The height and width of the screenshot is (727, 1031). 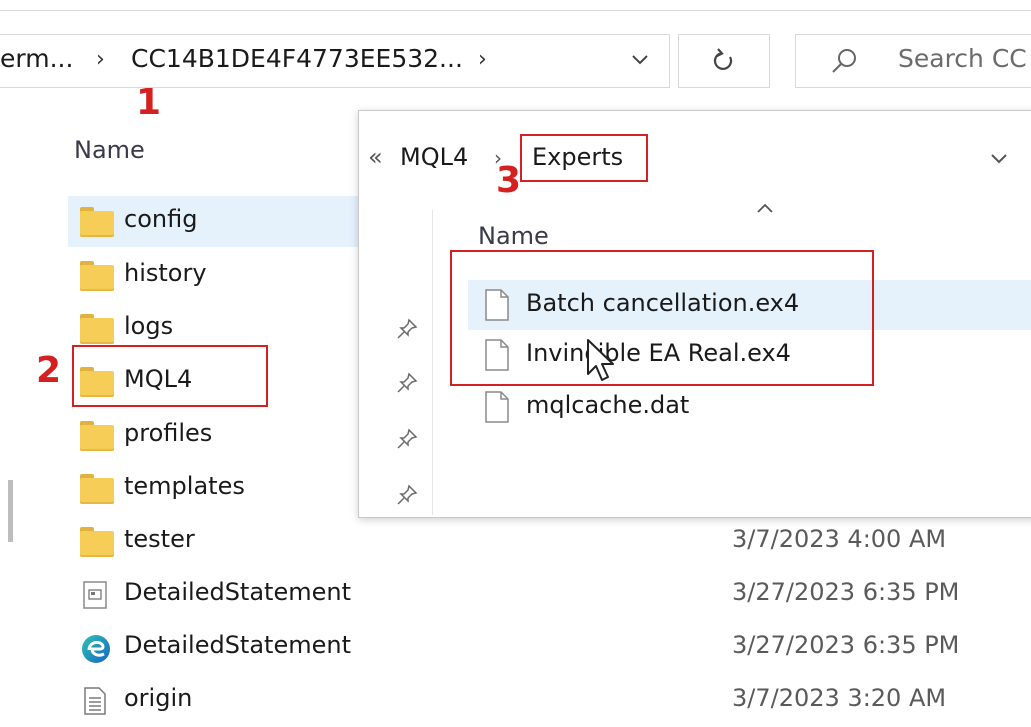 What do you see at coordinates (555, 648) in the screenshot?
I see `list-item-detailedstatement-edge: DetailedStatement 3/27/2023 6:35 PM` at bounding box center [555, 648].